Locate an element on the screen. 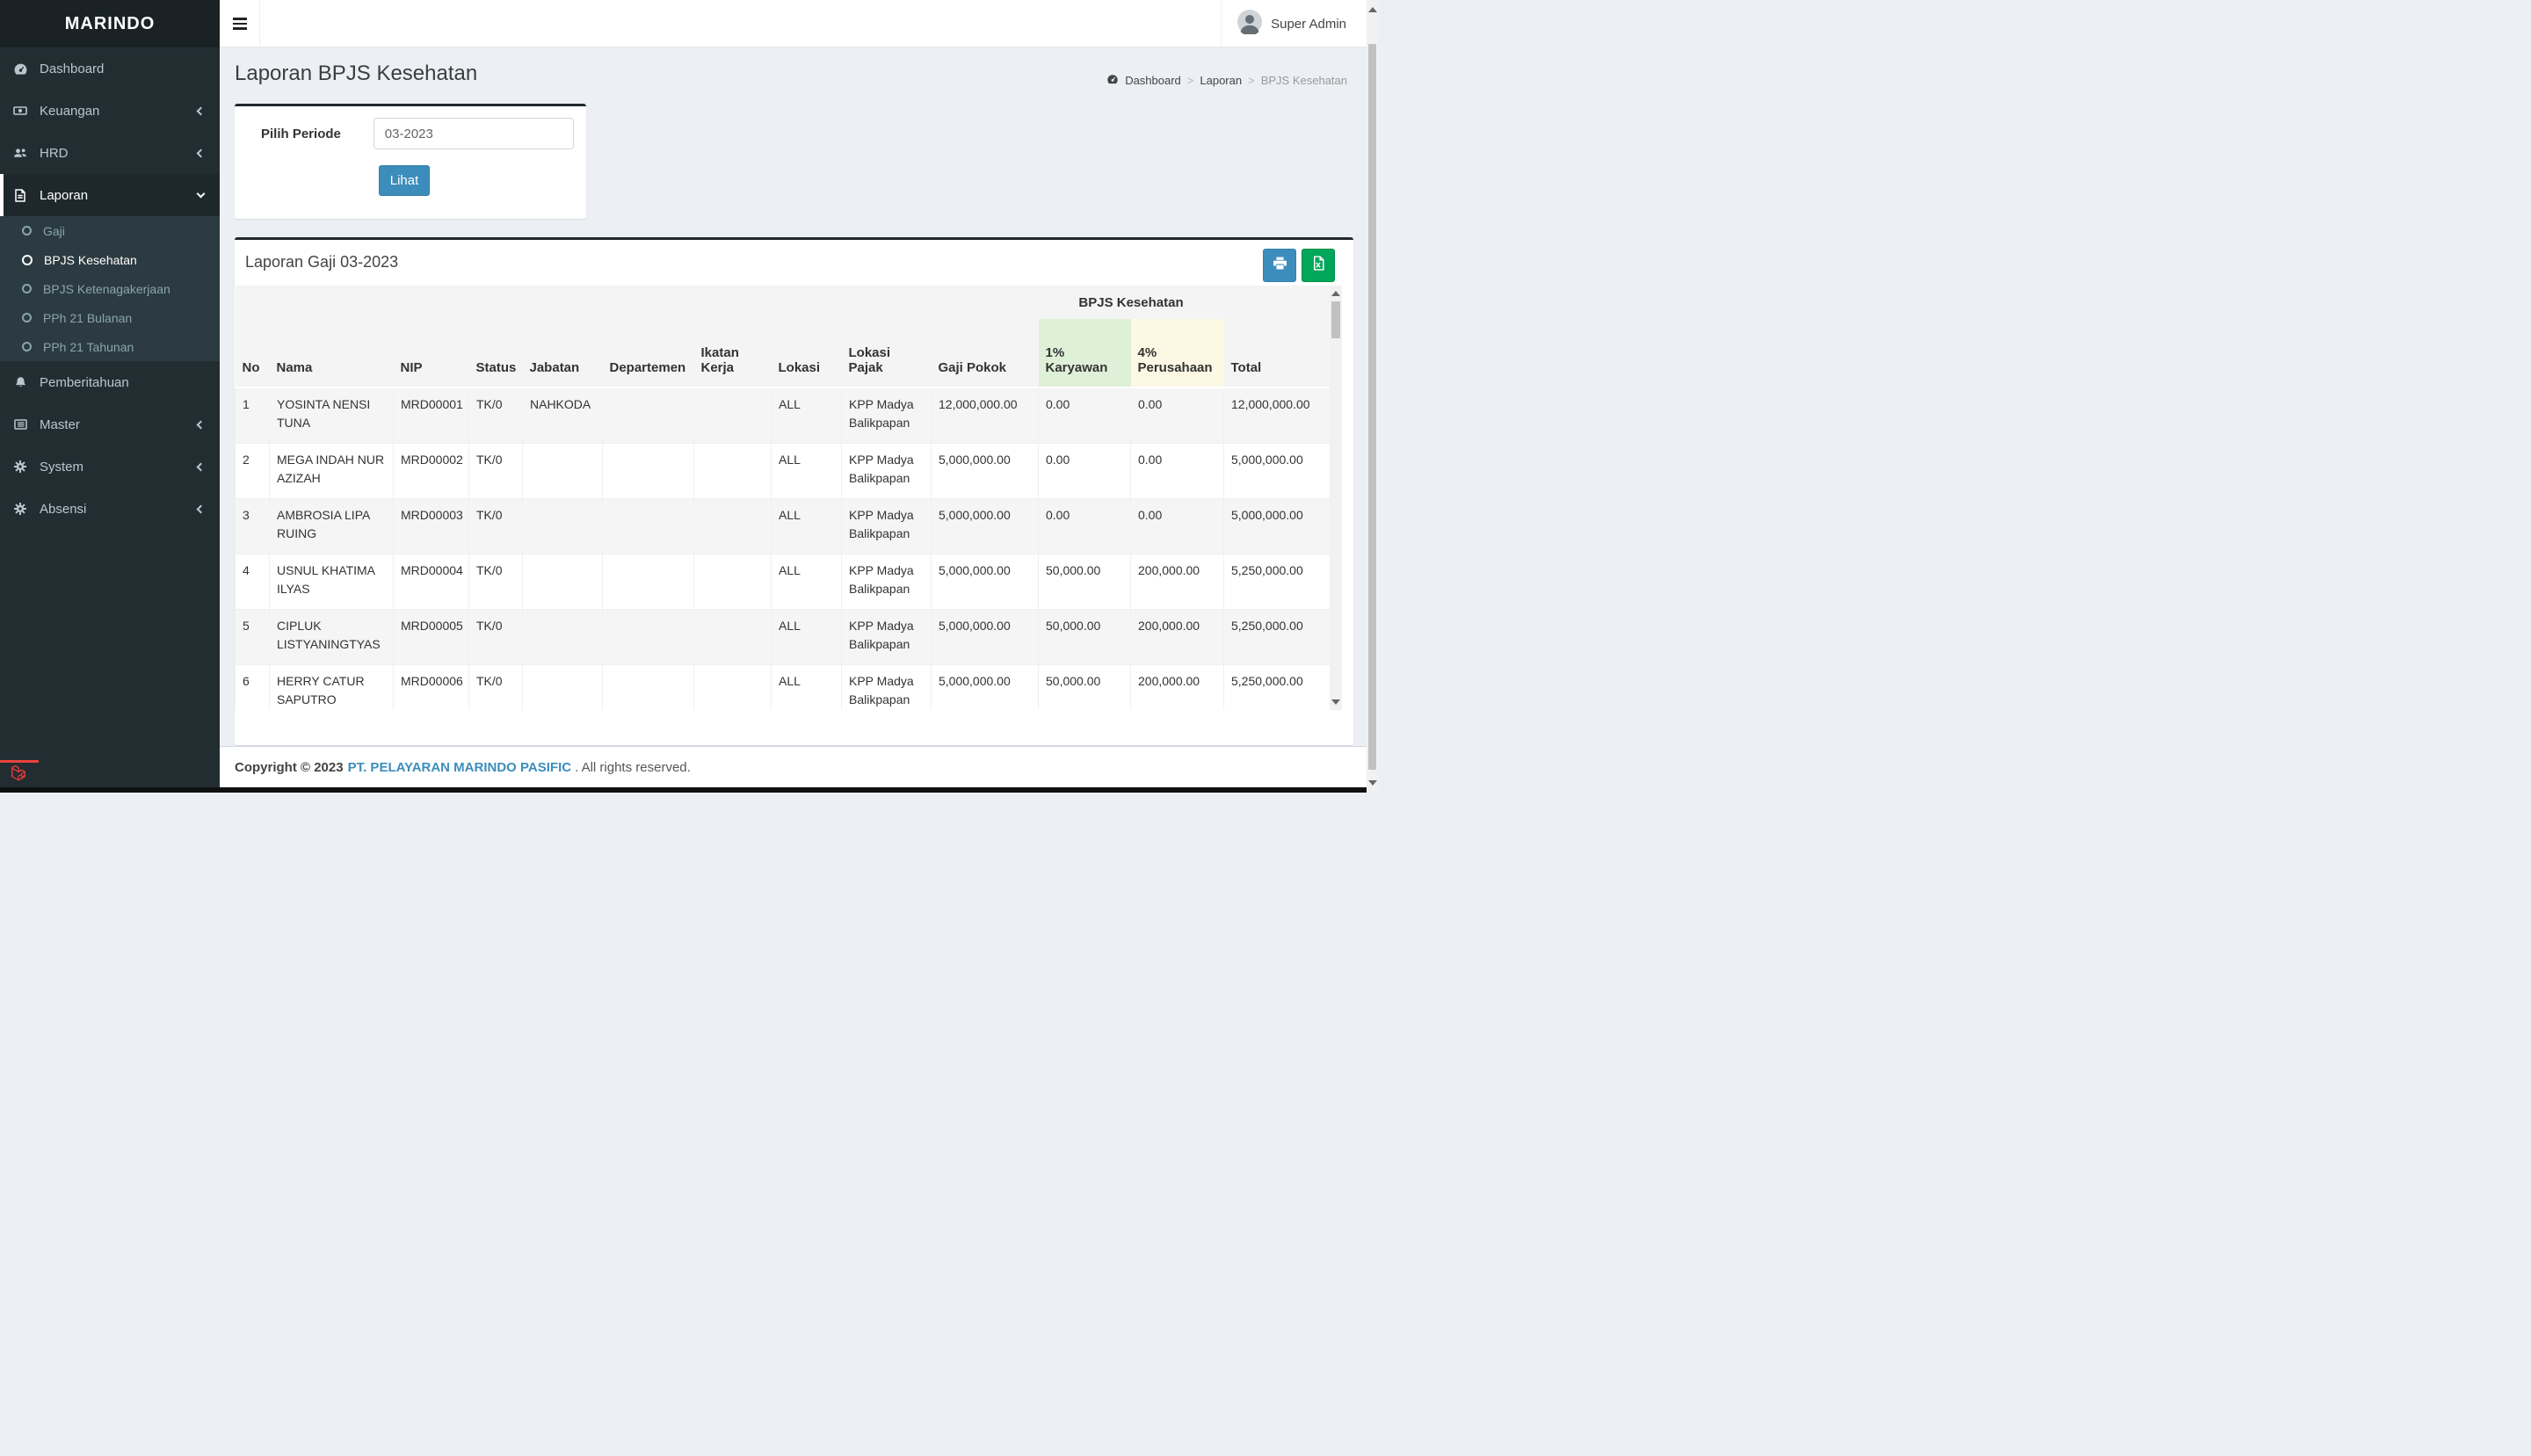  print-button is located at coordinates (1279, 265).